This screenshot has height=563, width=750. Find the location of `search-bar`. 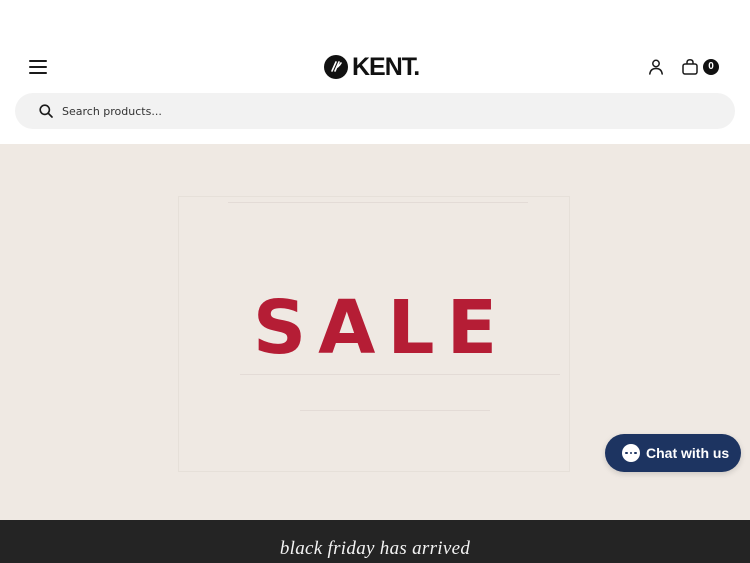

search-bar is located at coordinates (375, 111).